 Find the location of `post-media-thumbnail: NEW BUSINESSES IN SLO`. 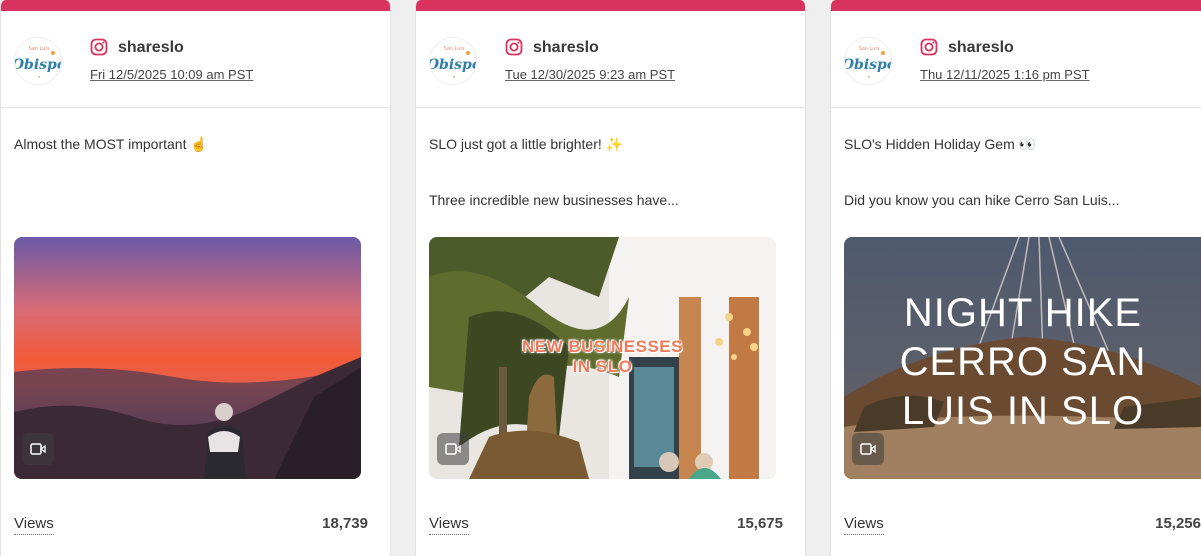

post-media-thumbnail: NEW BUSINESSES IN SLO is located at coordinates (602, 358).